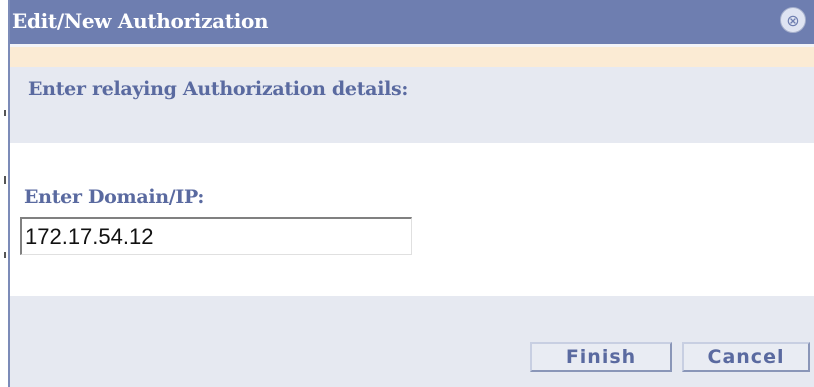 The height and width of the screenshot is (387, 814). Describe the element at coordinates (216, 236) in the screenshot. I see `domain-ip-input` at that location.